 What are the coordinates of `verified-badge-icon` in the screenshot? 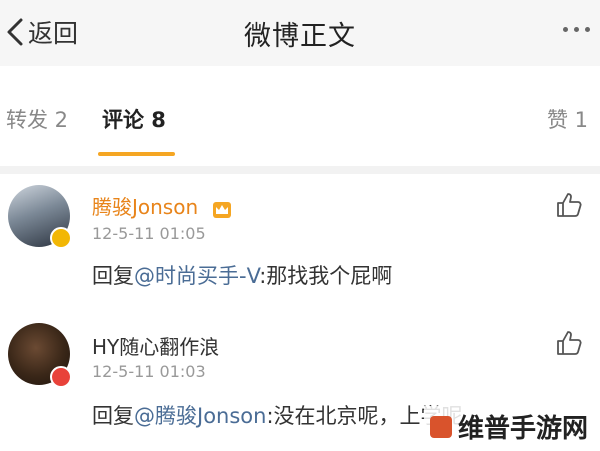 It's located at (61, 238).